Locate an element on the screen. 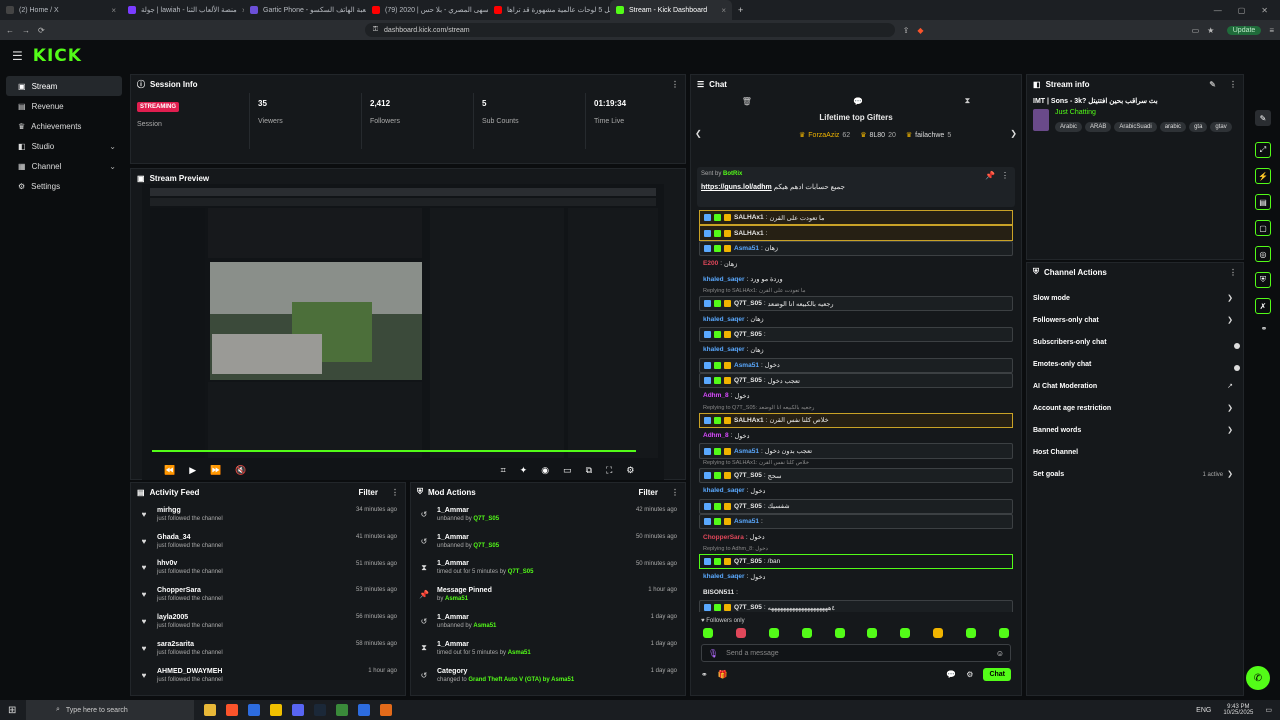 This screenshot has height=720, width=1280. discord-icon is located at coordinates (298, 710).